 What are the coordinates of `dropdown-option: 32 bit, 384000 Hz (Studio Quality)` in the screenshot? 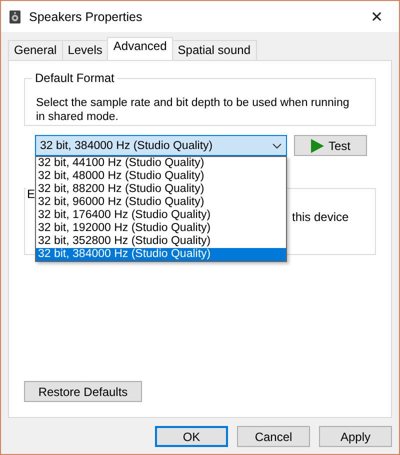 It's located at (161, 254).